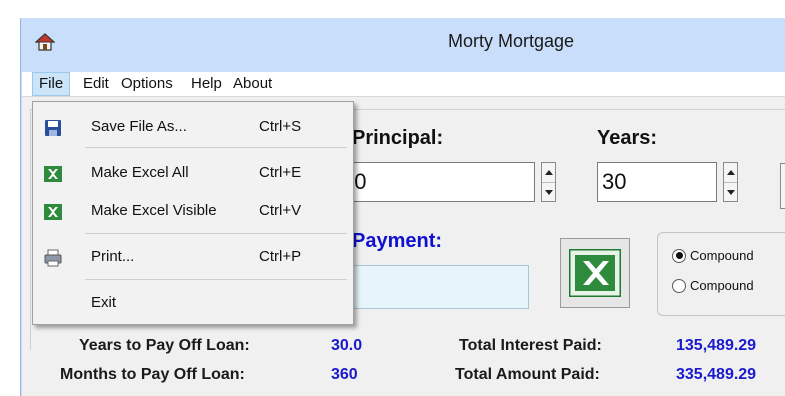  Describe the element at coordinates (716, 374) in the screenshot. I see `total-amount-value: 335,489.29` at that location.